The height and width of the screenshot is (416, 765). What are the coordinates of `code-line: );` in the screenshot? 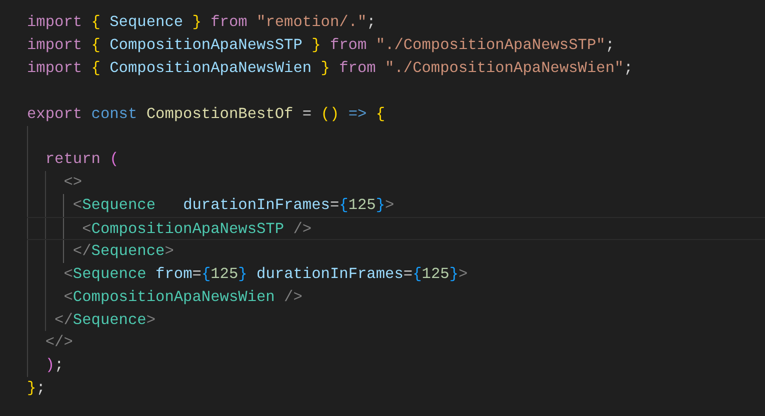 It's located at (54, 365).